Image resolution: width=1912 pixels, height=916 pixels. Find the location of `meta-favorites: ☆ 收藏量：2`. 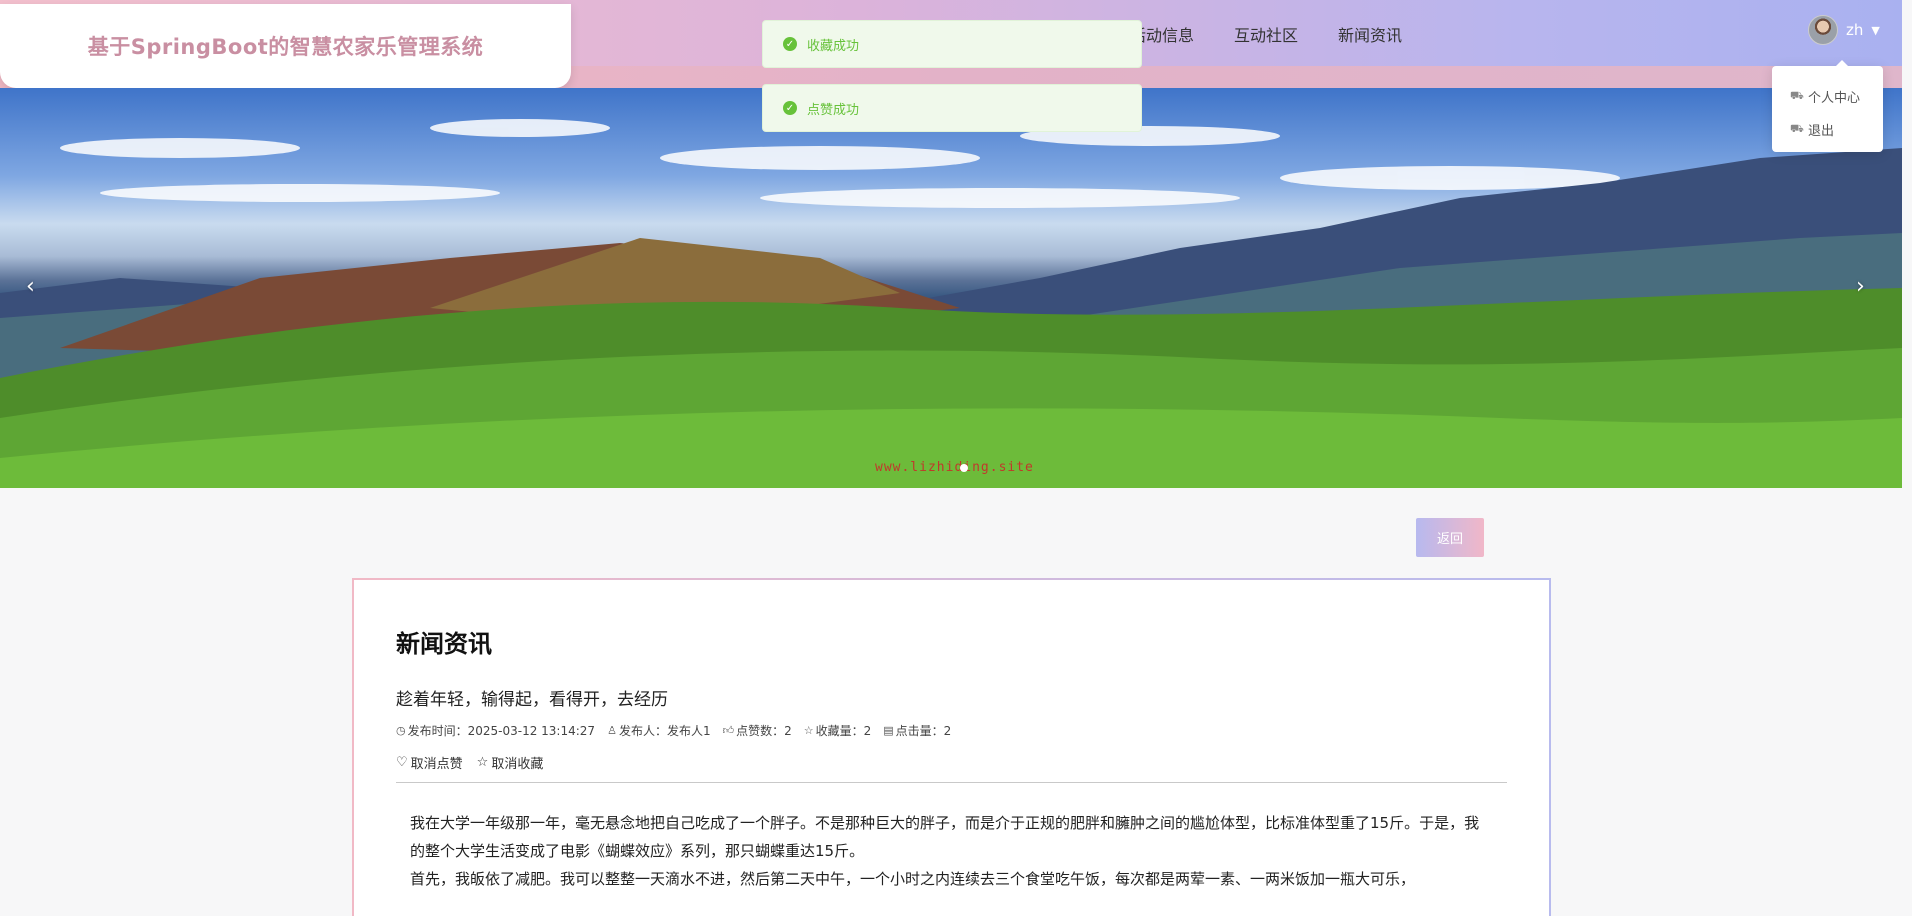

meta-favorites: ☆ 收藏量：2 is located at coordinates (838, 730).